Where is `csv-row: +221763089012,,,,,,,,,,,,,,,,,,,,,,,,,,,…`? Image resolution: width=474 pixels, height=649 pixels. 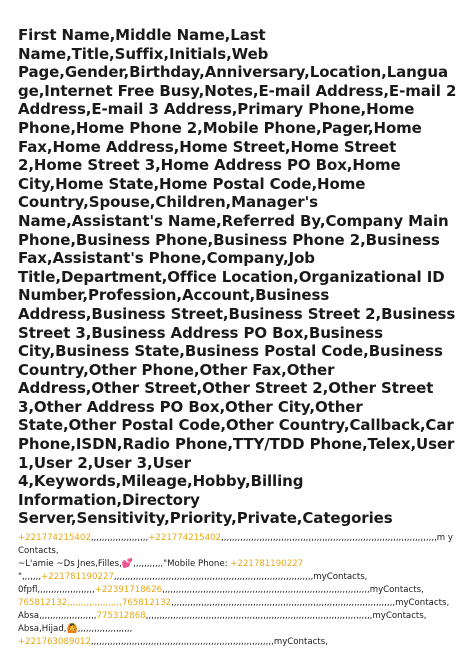 csv-row: +221763089012,,,,,,,,,,,,,,,,,,,,,,,,,,,… is located at coordinates (238, 642).